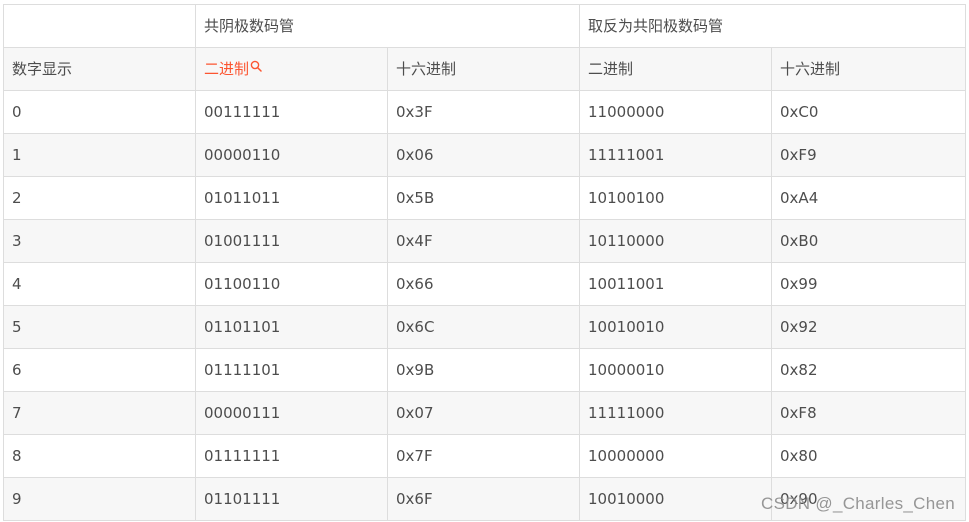  Describe the element at coordinates (387, 26) in the screenshot. I see `header-common-cathode: 共阴极数码管` at that location.